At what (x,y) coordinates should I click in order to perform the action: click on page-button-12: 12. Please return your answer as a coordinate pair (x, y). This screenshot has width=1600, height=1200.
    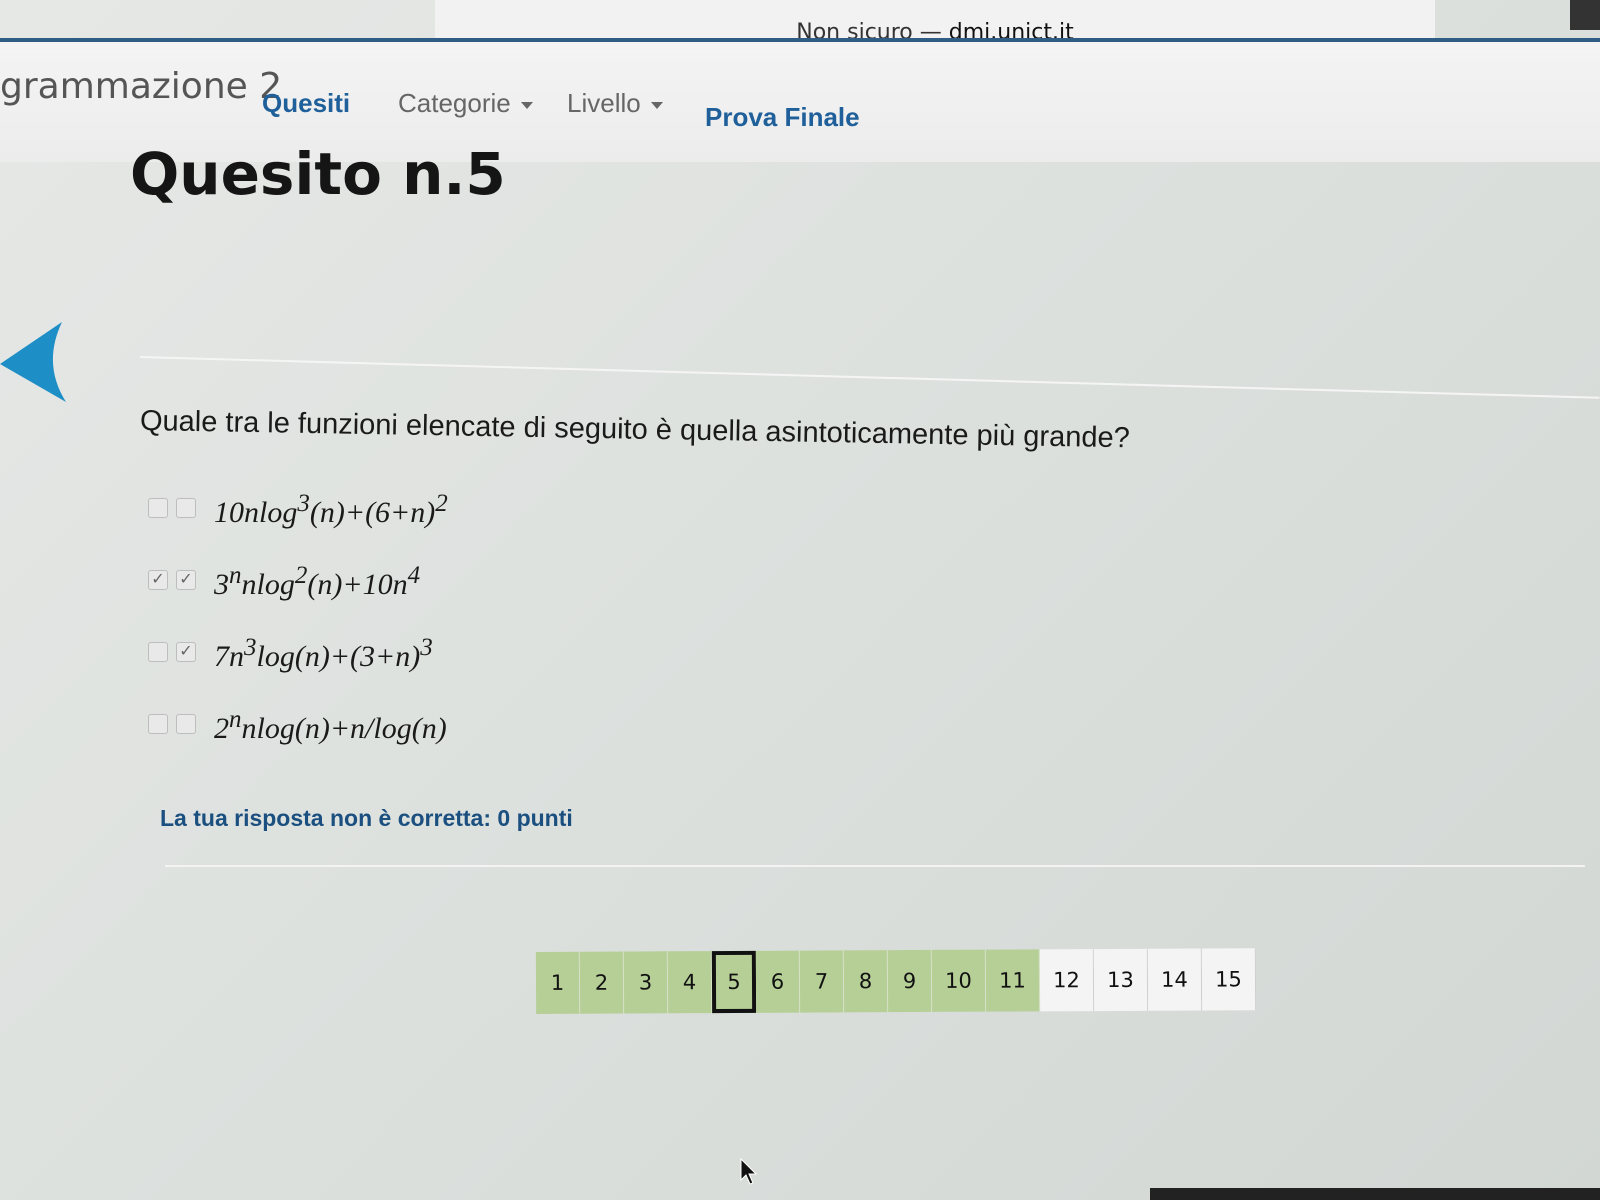
    Looking at the image, I should click on (1067, 980).